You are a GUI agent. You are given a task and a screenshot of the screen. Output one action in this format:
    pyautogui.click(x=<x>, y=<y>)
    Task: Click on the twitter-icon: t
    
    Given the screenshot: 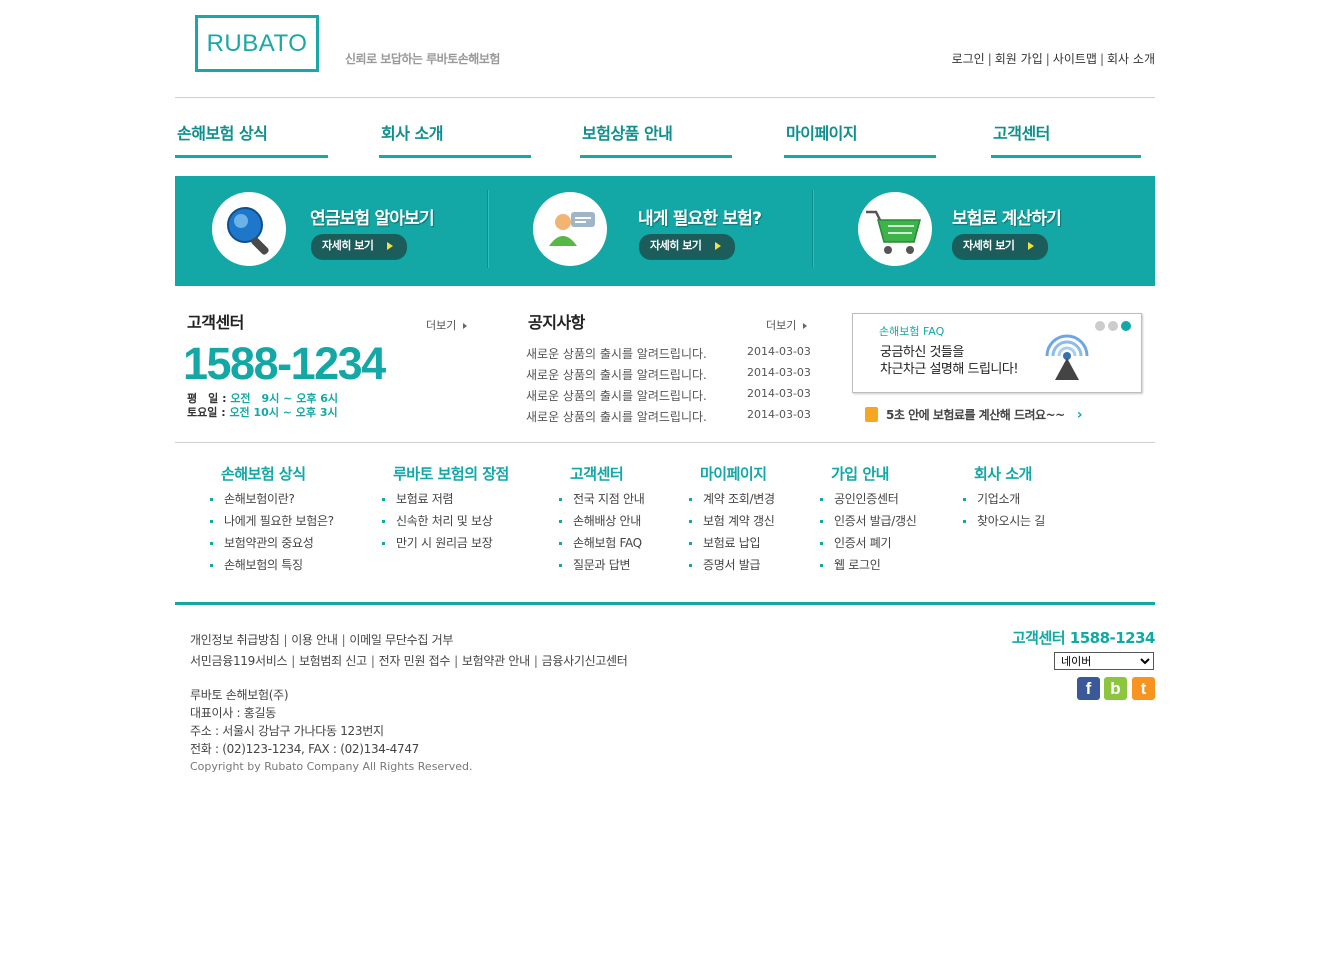 What is the action you would take?
    pyautogui.click(x=1143, y=688)
    